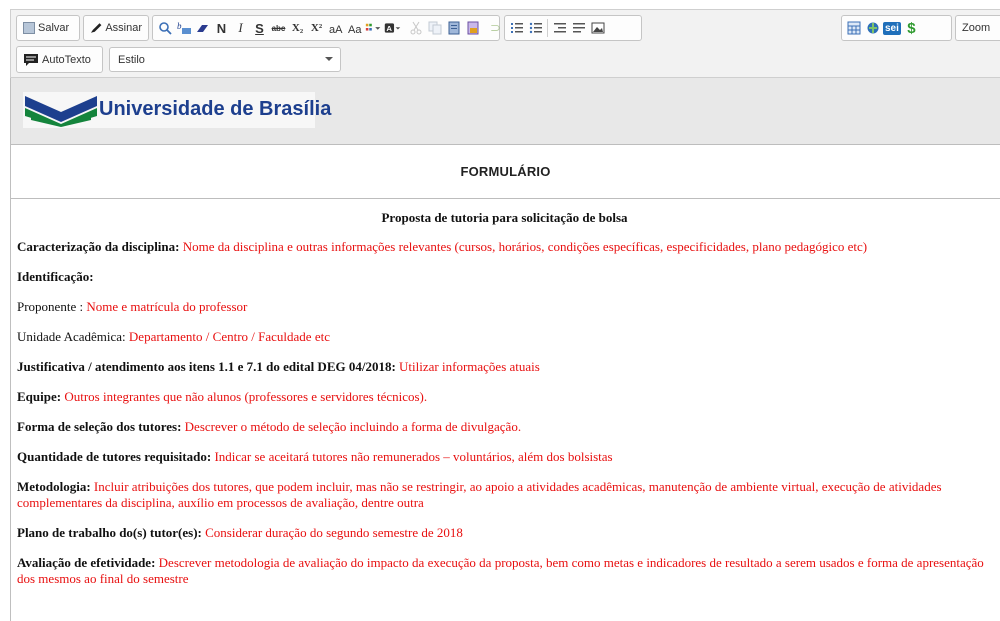  Describe the element at coordinates (96, 28) in the screenshot. I see `pen-icon` at that location.